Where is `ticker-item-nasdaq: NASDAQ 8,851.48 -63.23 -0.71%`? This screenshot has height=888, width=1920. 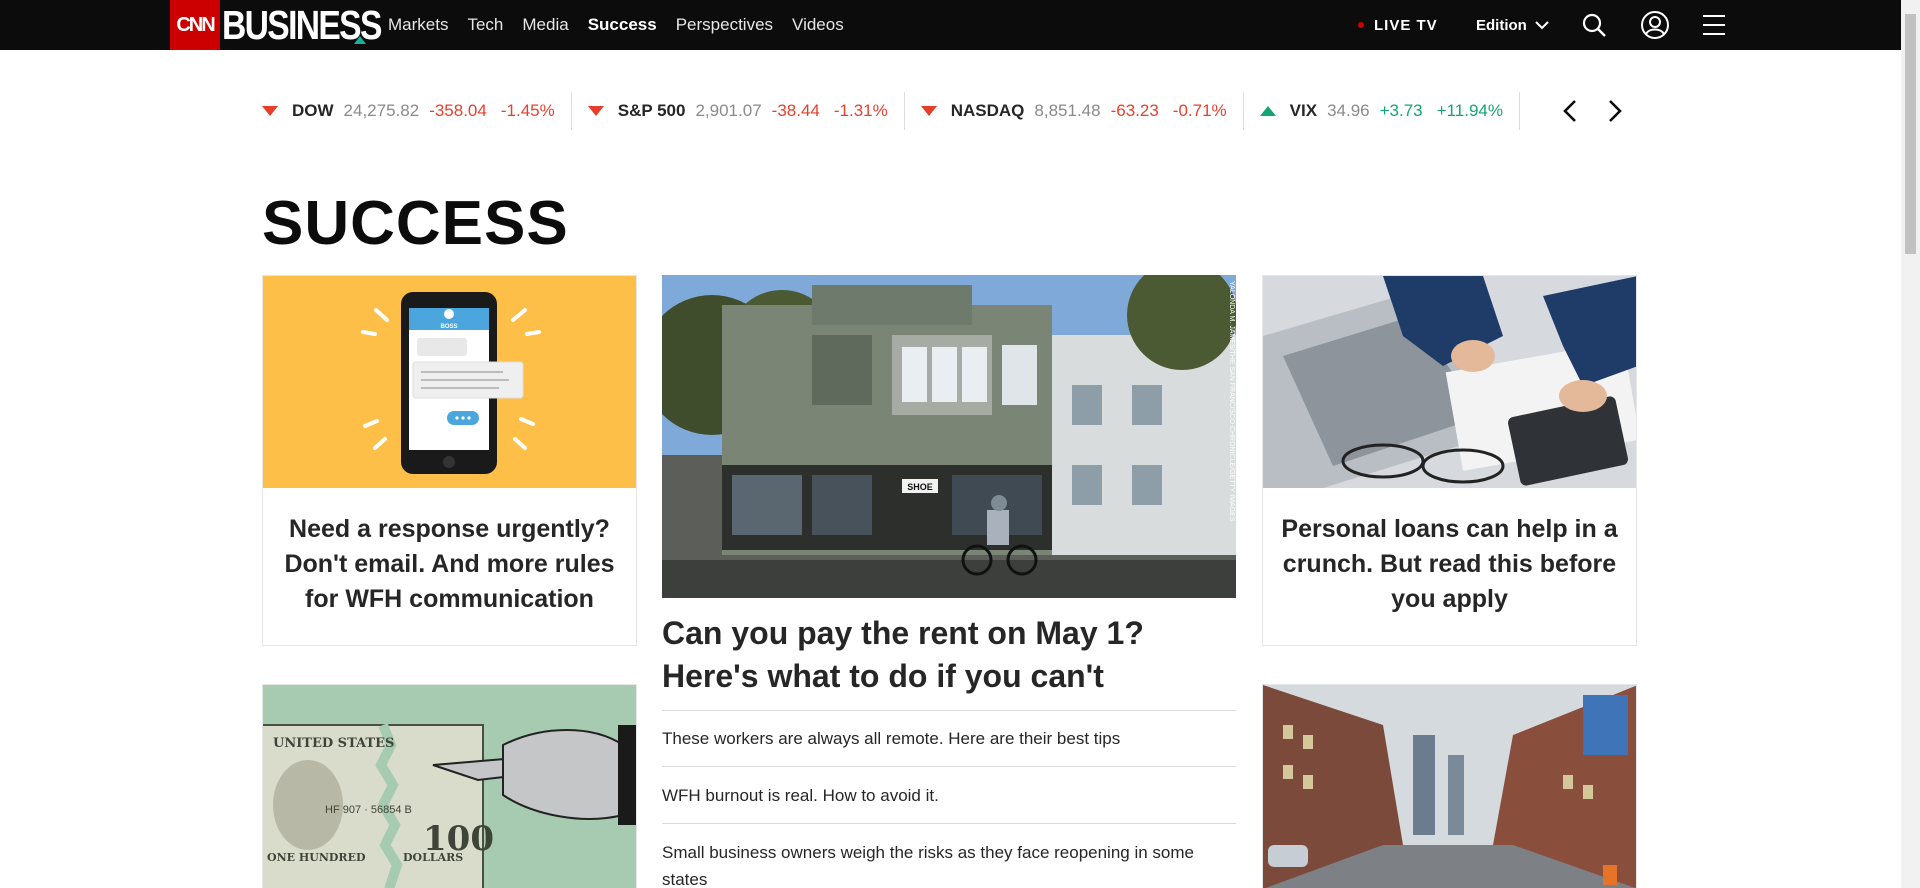
ticker-item-nasdaq: NASDAQ 8,851.48 -63.23 -0.71% is located at coordinates (1082, 111).